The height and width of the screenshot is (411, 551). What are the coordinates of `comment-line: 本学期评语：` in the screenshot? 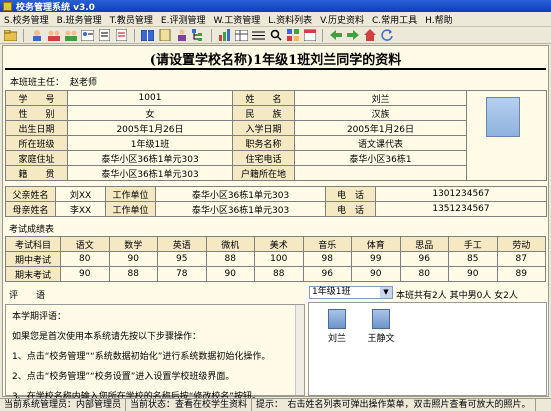 It's located at (39, 317).